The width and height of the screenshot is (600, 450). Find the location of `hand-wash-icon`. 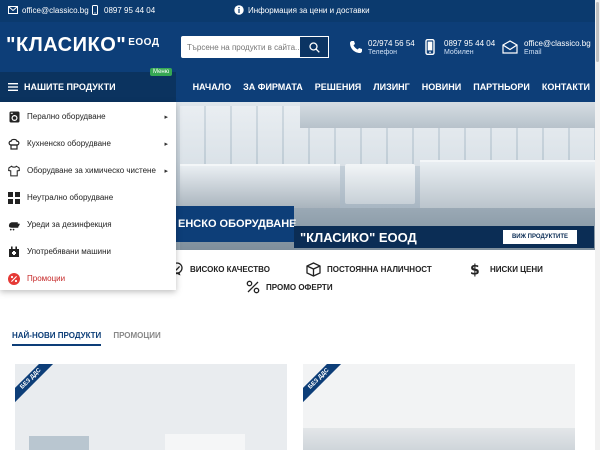

hand-wash-icon is located at coordinates (14, 225).